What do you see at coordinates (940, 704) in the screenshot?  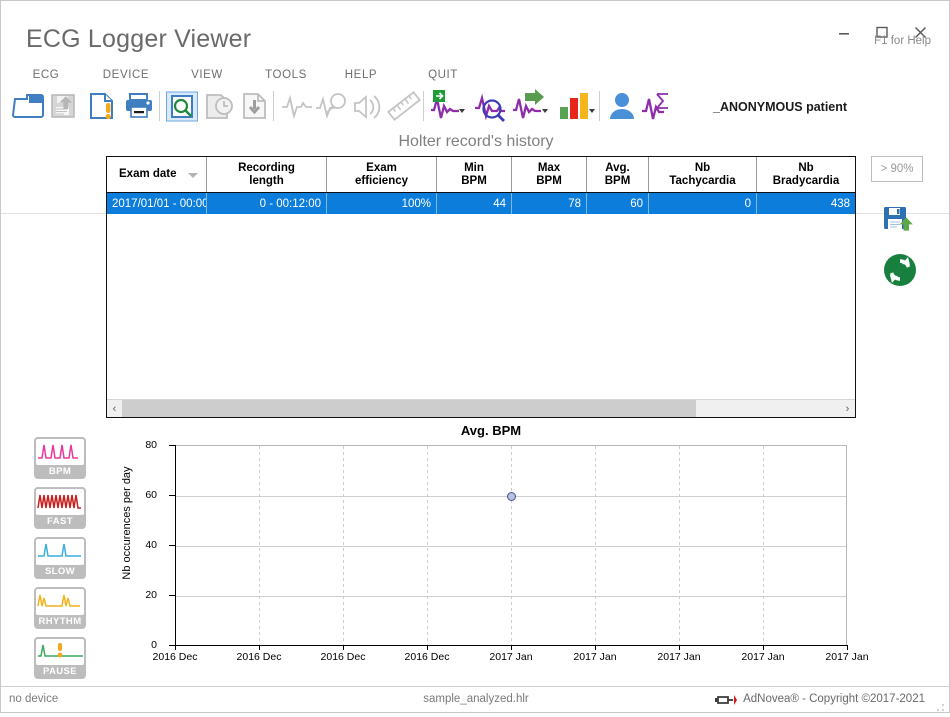 I see `resize-grip` at bounding box center [940, 704].